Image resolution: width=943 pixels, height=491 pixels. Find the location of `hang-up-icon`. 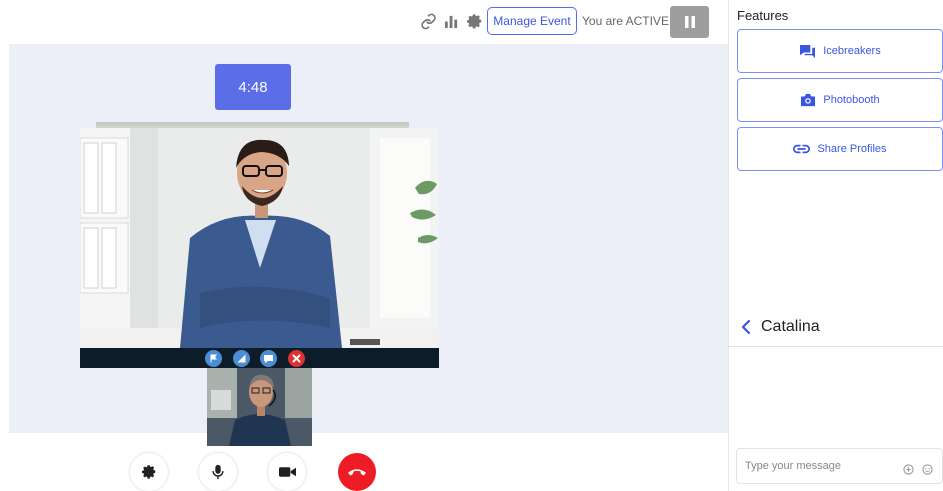

hang-up-icon is located at coordinates (357, 472).